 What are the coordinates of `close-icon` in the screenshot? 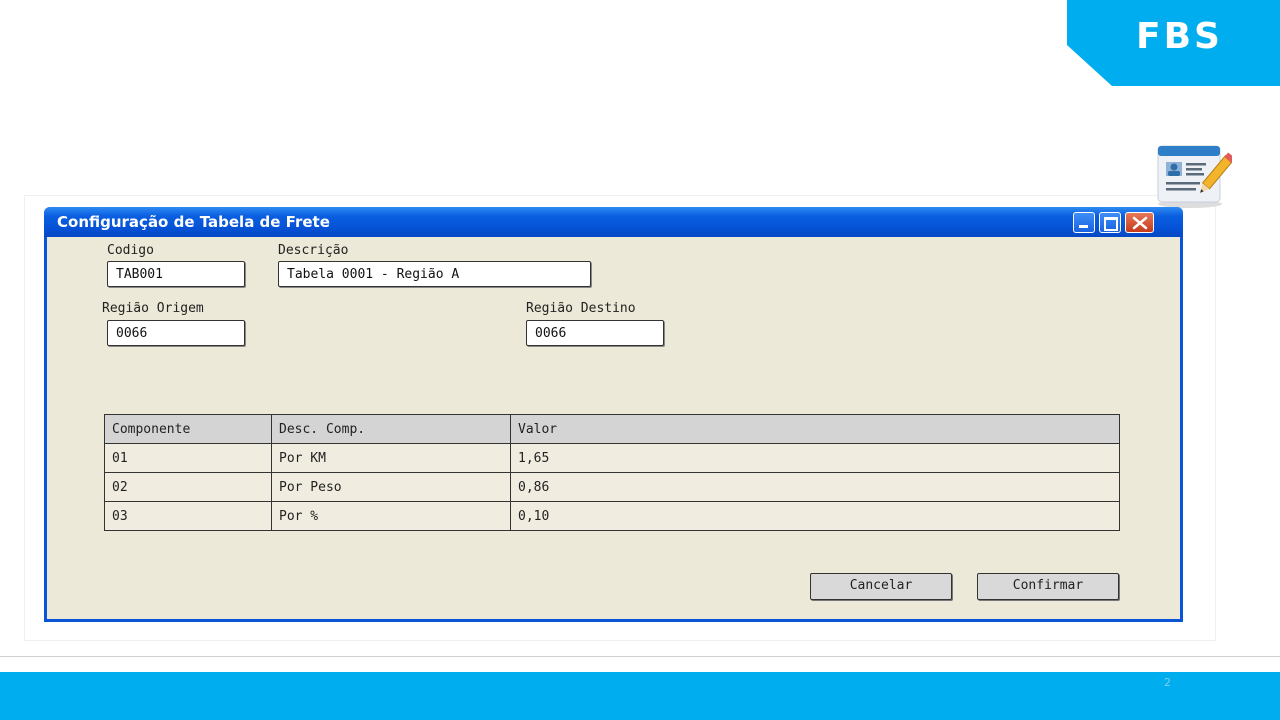 It's located at (1140, 223).